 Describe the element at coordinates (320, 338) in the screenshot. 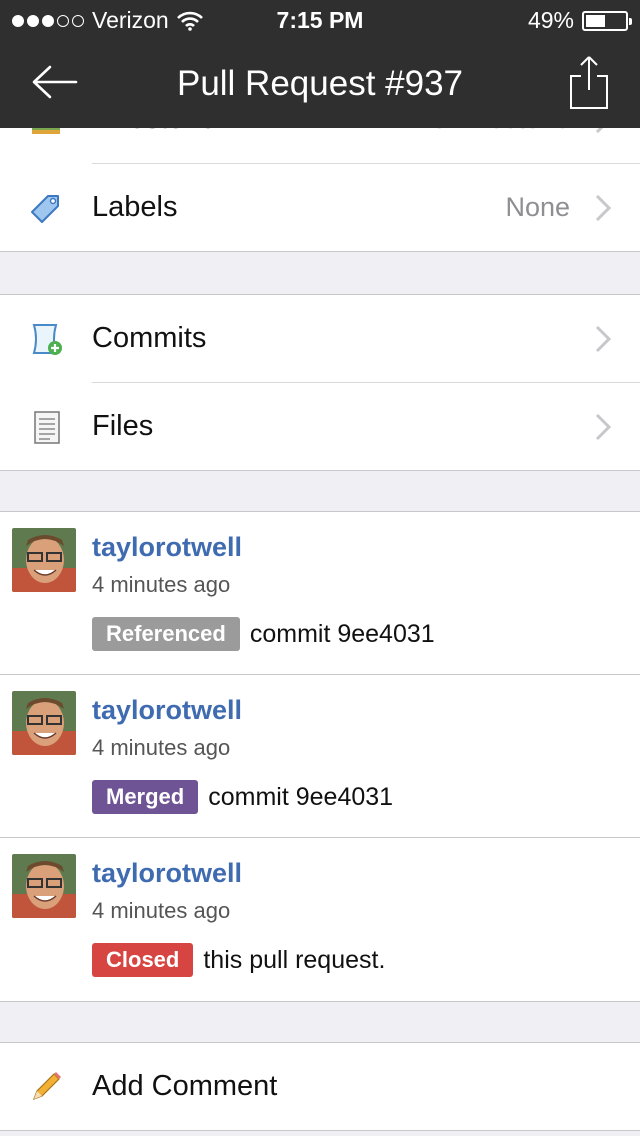

I see `commits-row: Commits` at that location.